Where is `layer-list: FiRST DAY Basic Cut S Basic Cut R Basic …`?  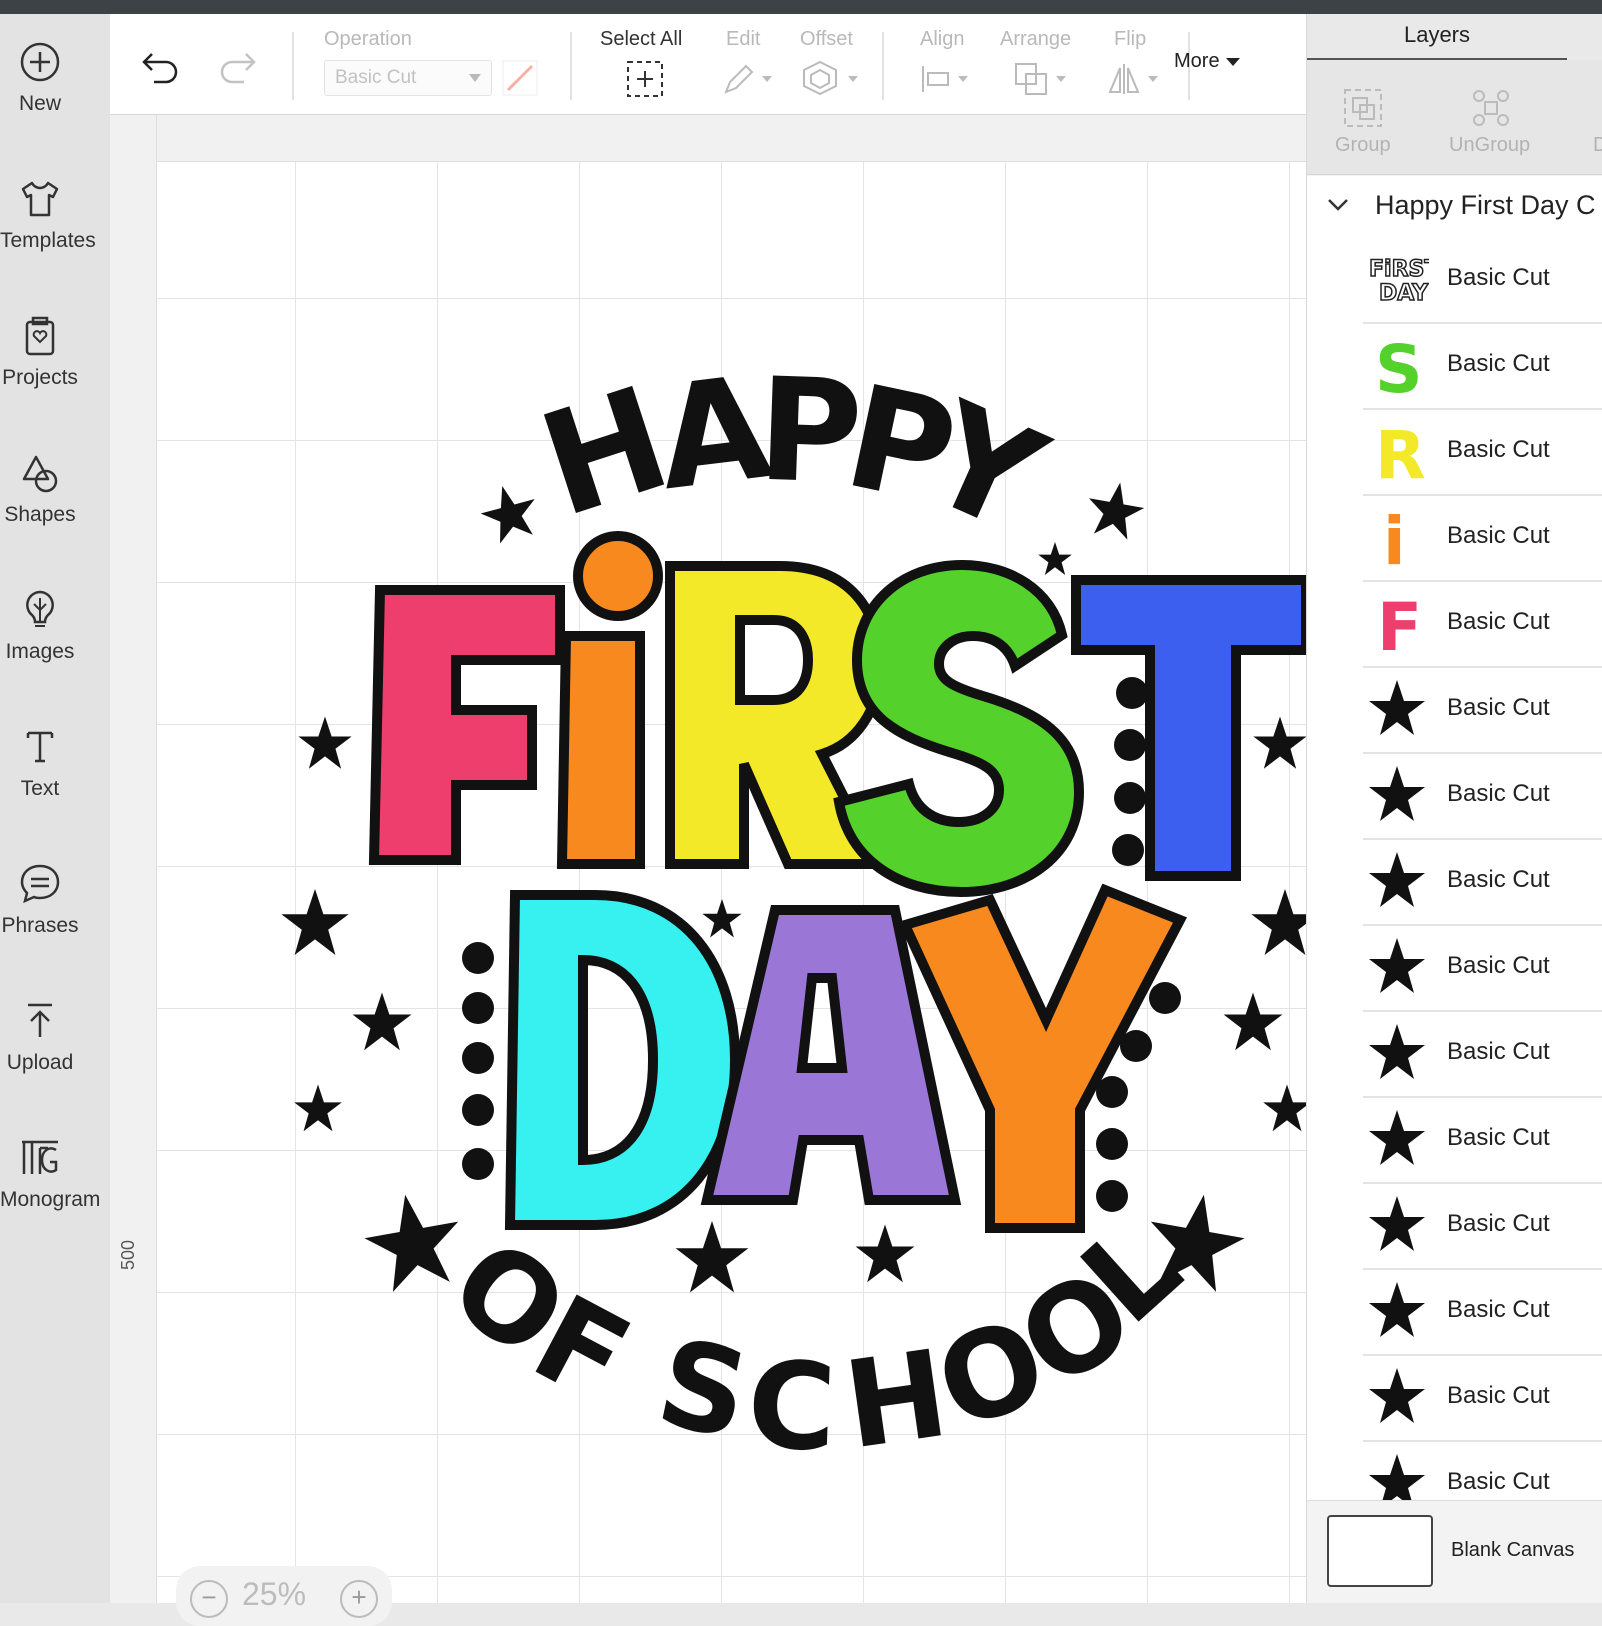
layer-list: FiRST DAY Basic Cut S Basic Cut R Basic … is located at coordinates (1454, 869).